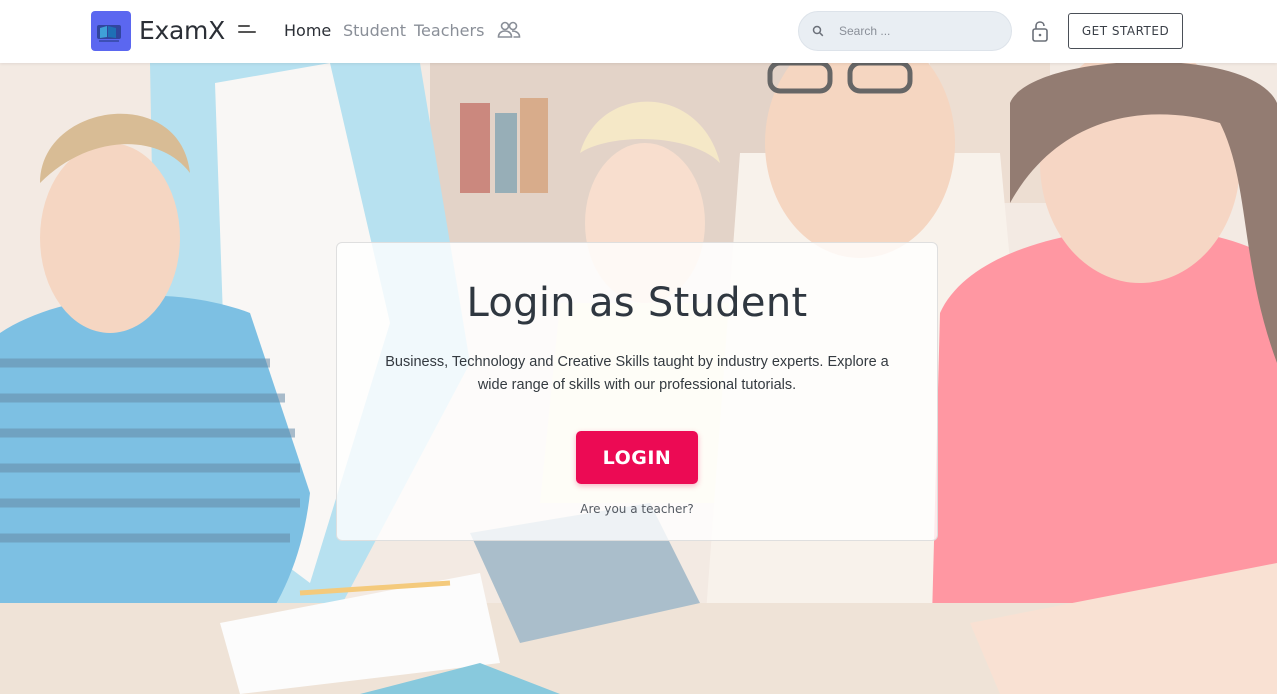 The height and width of the screenshot is (694, 1277). What do you see at coordinates (818, 31) in the screenshot?
I see `search-icon` at bounding box center [818, 31].